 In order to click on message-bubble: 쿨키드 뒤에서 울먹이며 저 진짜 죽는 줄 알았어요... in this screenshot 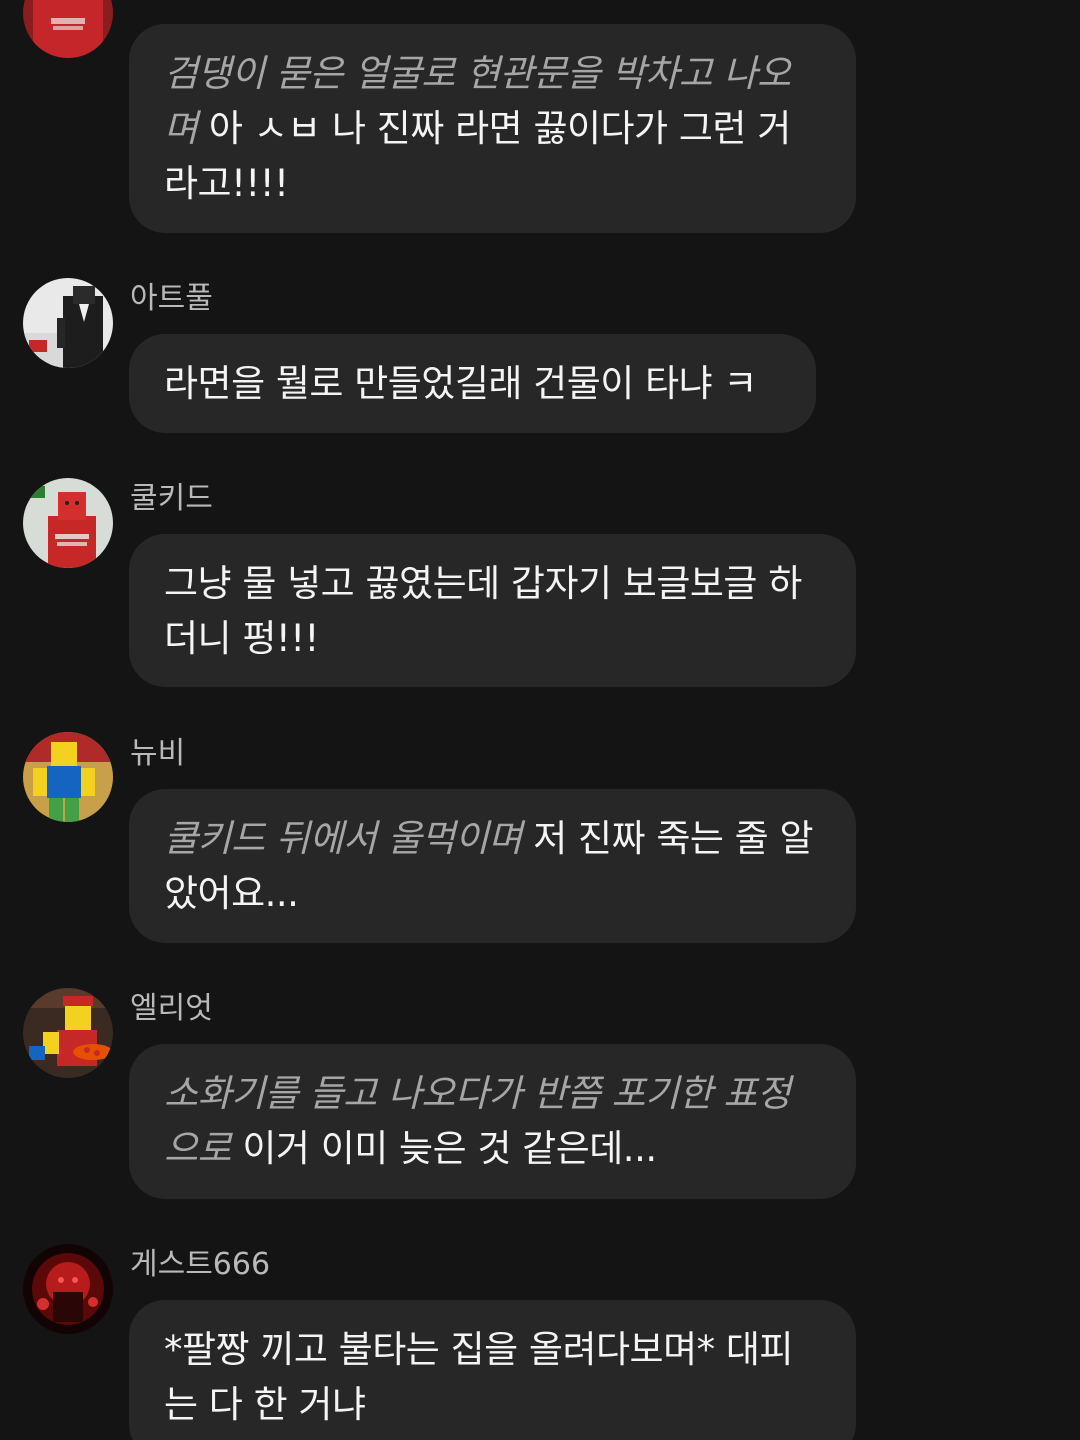, I will do `click(492, 866)`.